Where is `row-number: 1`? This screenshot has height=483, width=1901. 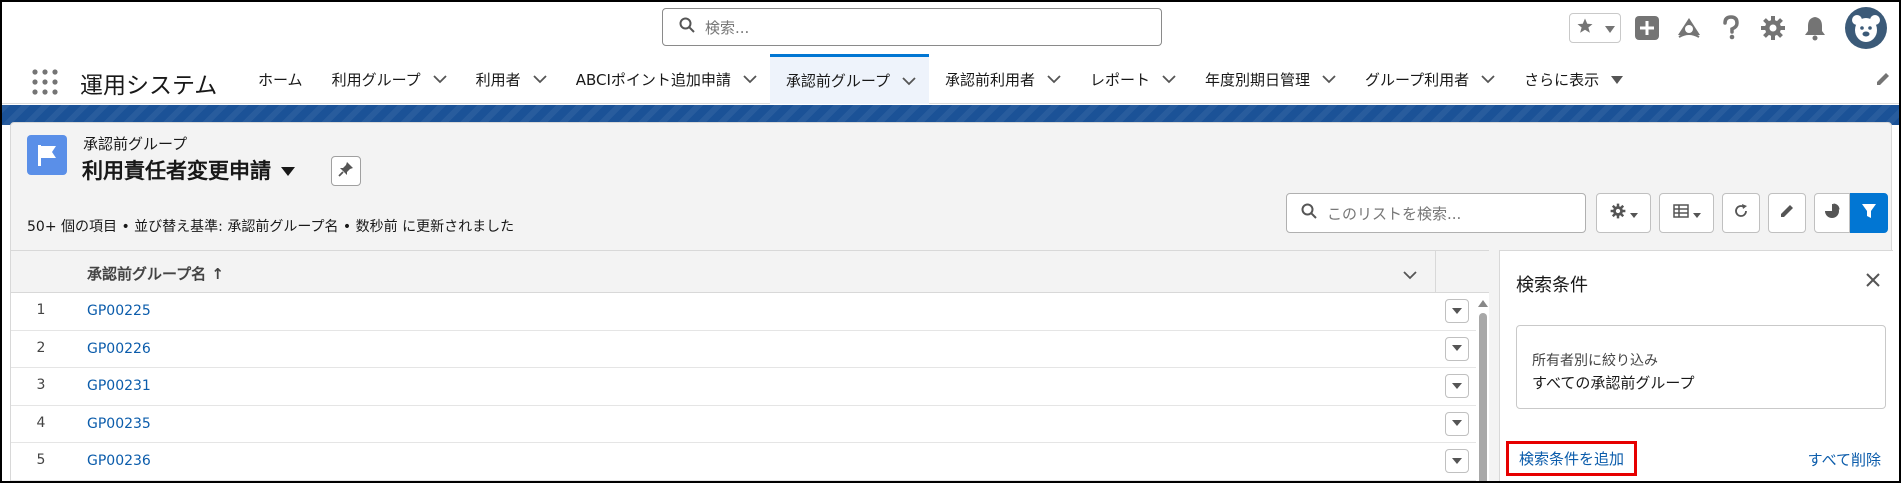 row-number: 1 is located at coordinates (41, 310).